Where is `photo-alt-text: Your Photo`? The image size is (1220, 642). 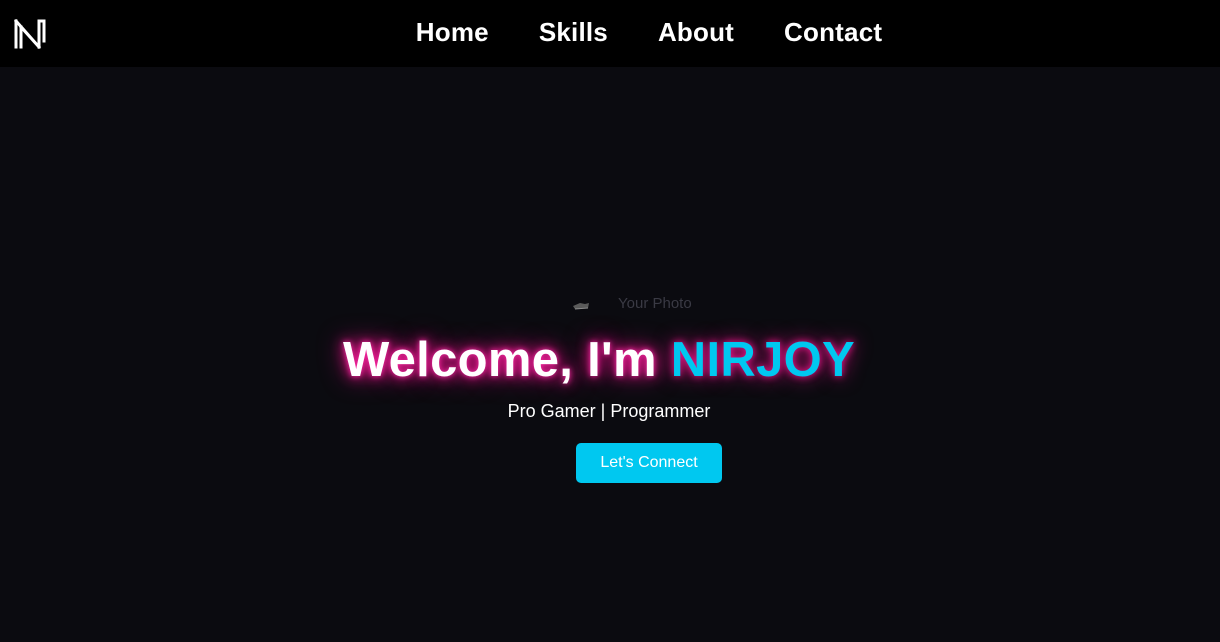 photo-alt-text: Your Photo is located at coordinates (655, 303).